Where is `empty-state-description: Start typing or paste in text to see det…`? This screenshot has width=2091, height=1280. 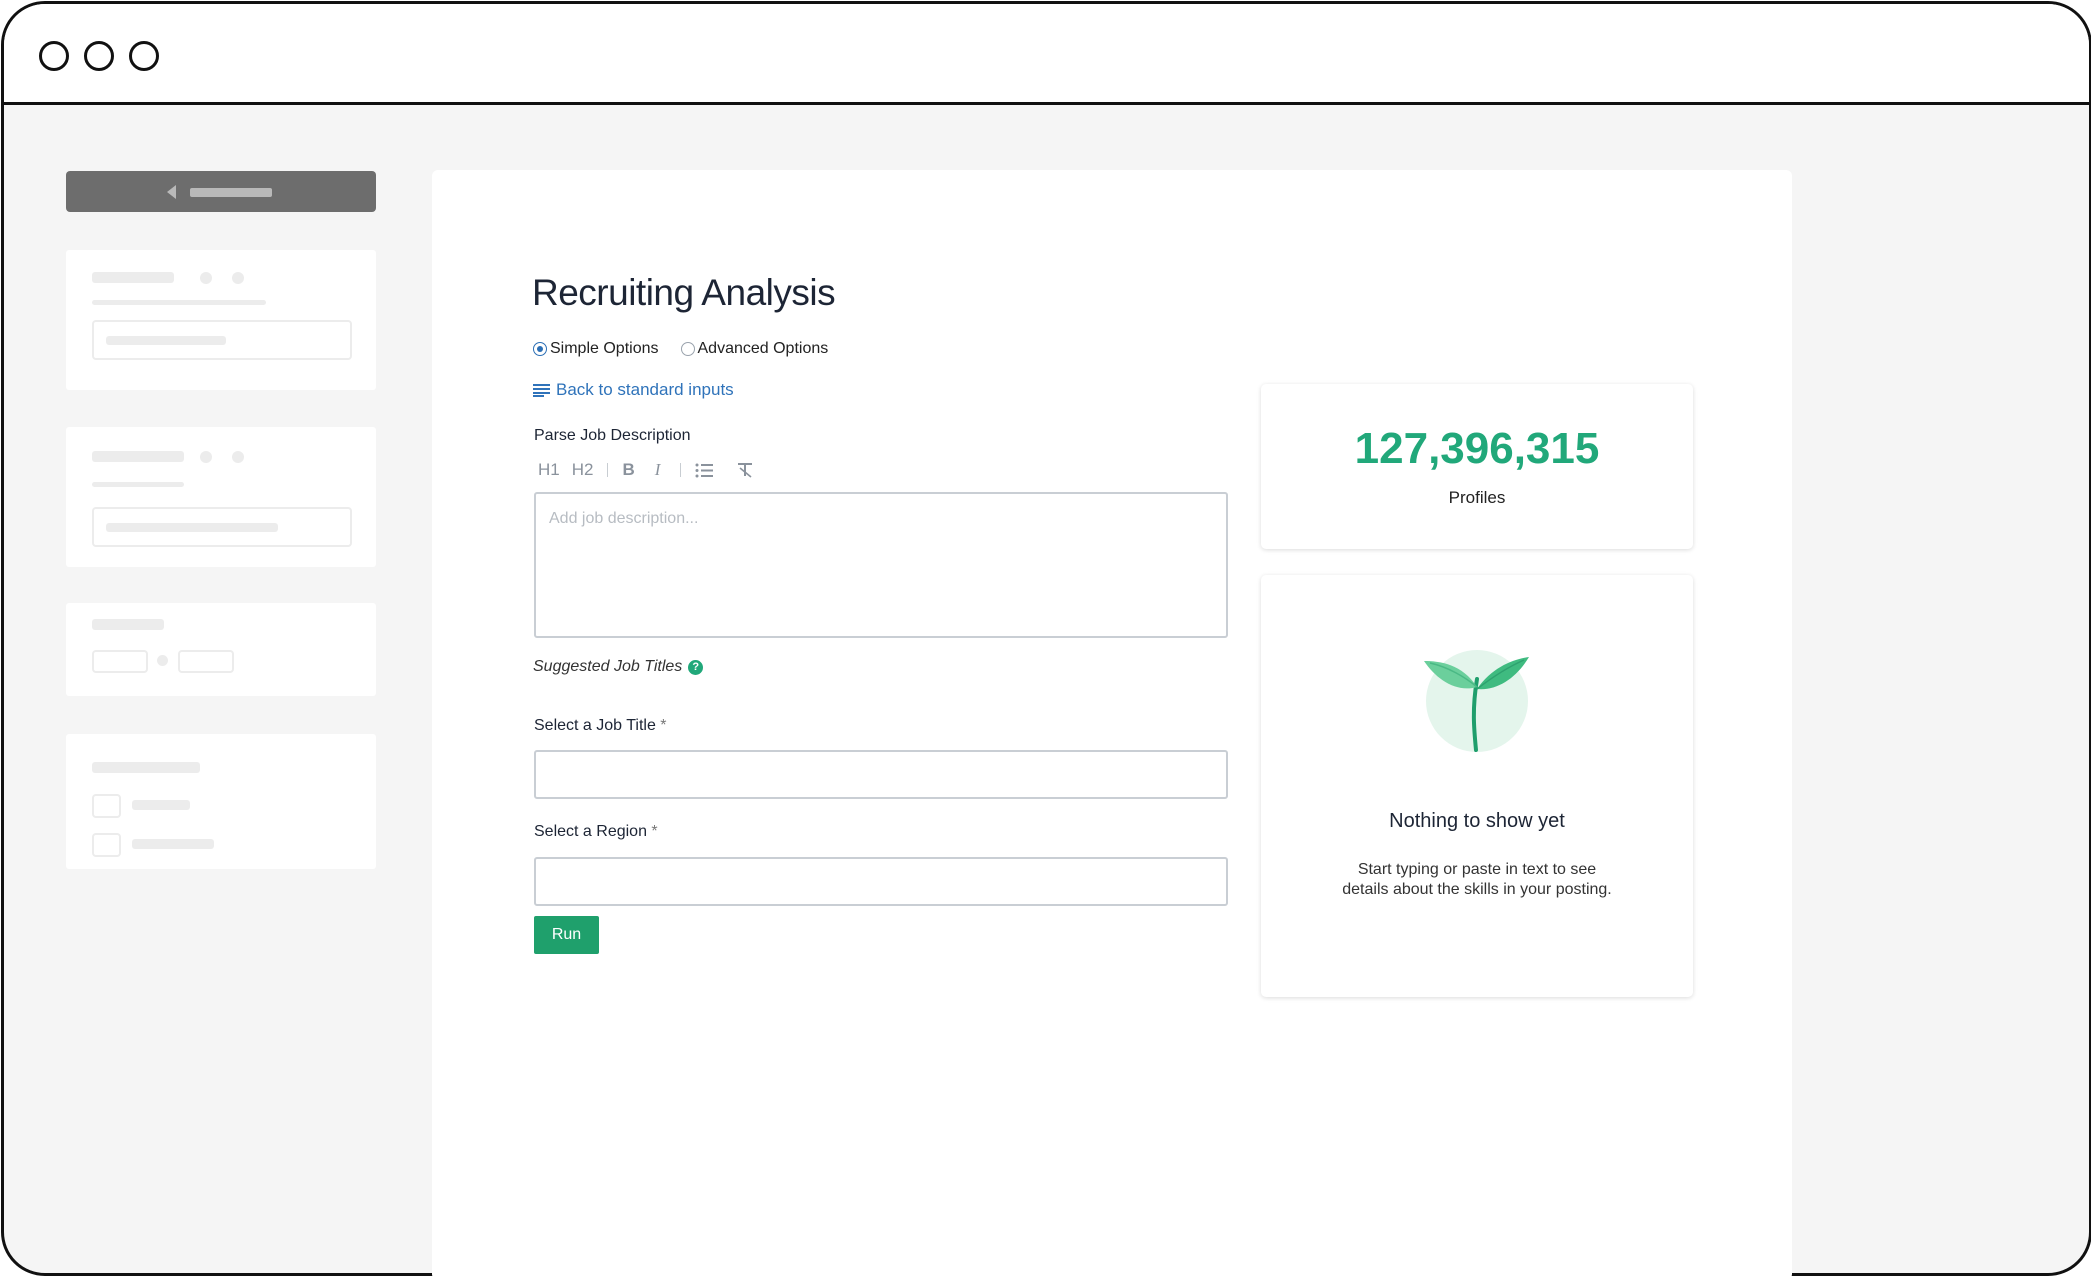
empty-state-description: Start typing or paste in text to see det… is located at coordinates (1477, 879).